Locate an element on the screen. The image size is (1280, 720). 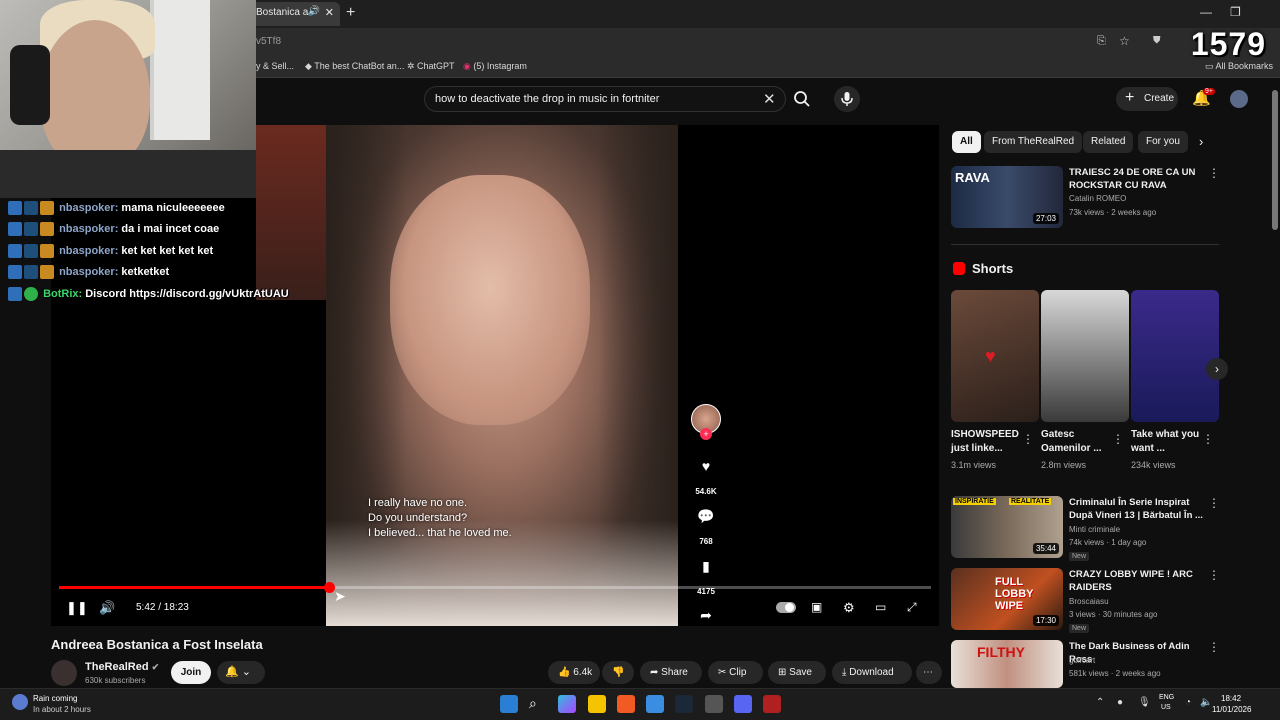
video-thumbnail: INSPIRATIE REALITATE 35:44 is located at coordinates (1007, 527).